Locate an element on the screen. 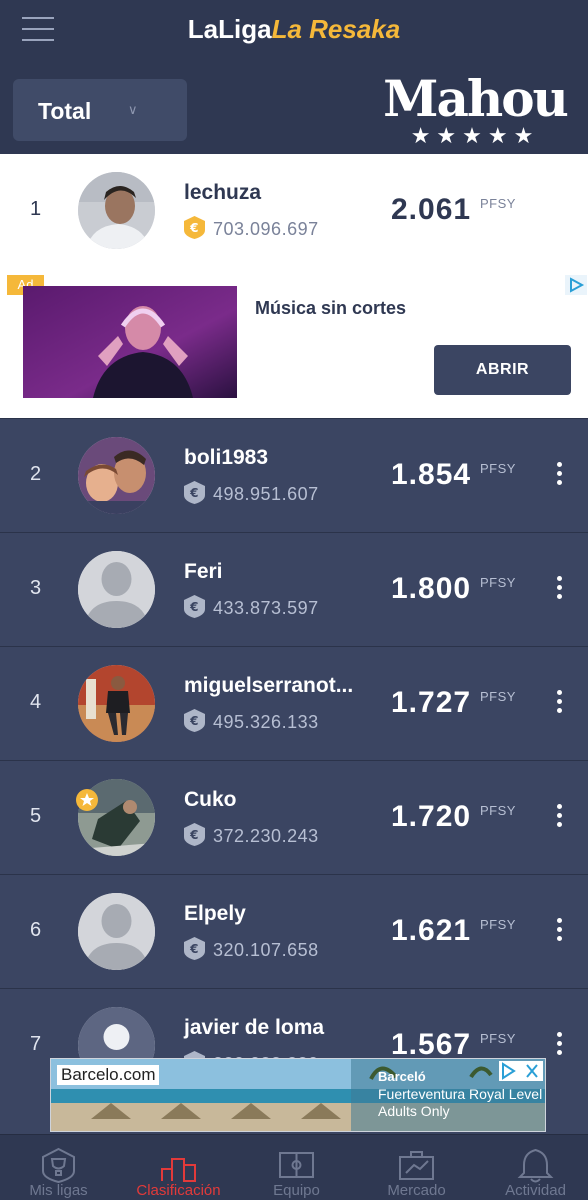  points: 1.727 is located at coordinates (431, 702).